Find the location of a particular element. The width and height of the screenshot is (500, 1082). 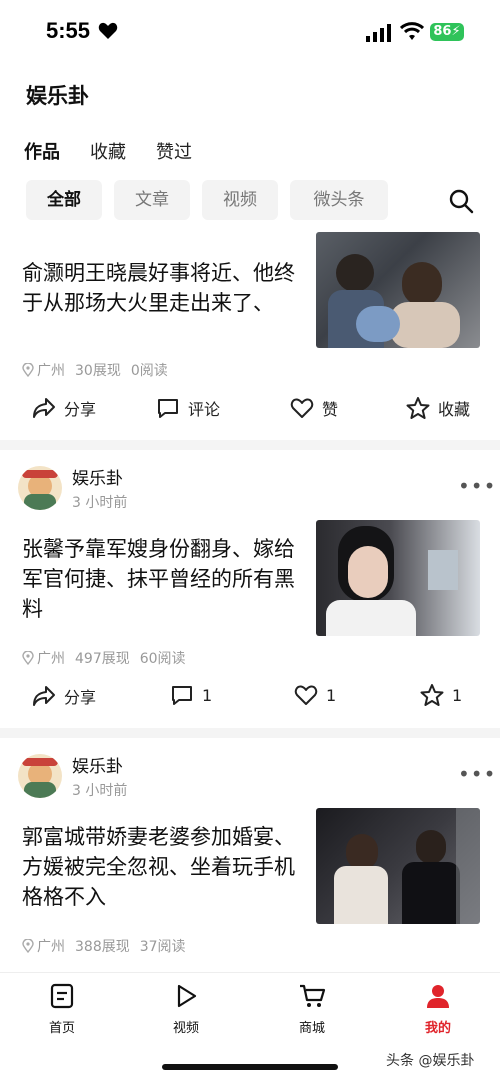

filter-videos: 视频 is located at coordinates (240, 200).